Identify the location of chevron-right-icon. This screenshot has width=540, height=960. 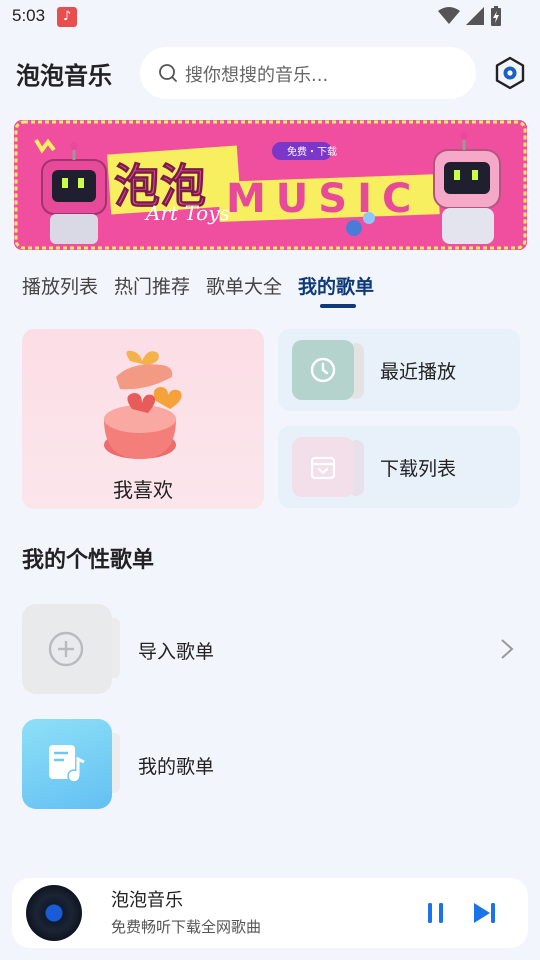
(507, 649).